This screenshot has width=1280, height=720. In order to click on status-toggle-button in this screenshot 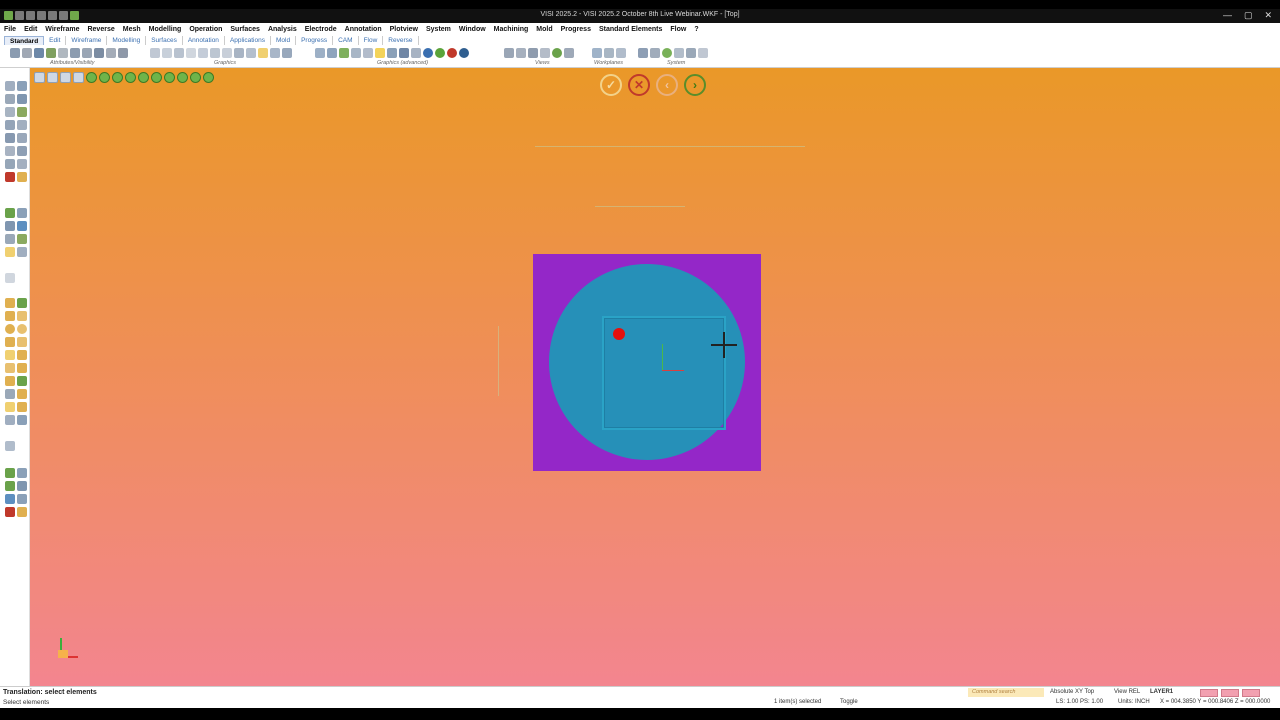, I will do `click(1251, 693)`.